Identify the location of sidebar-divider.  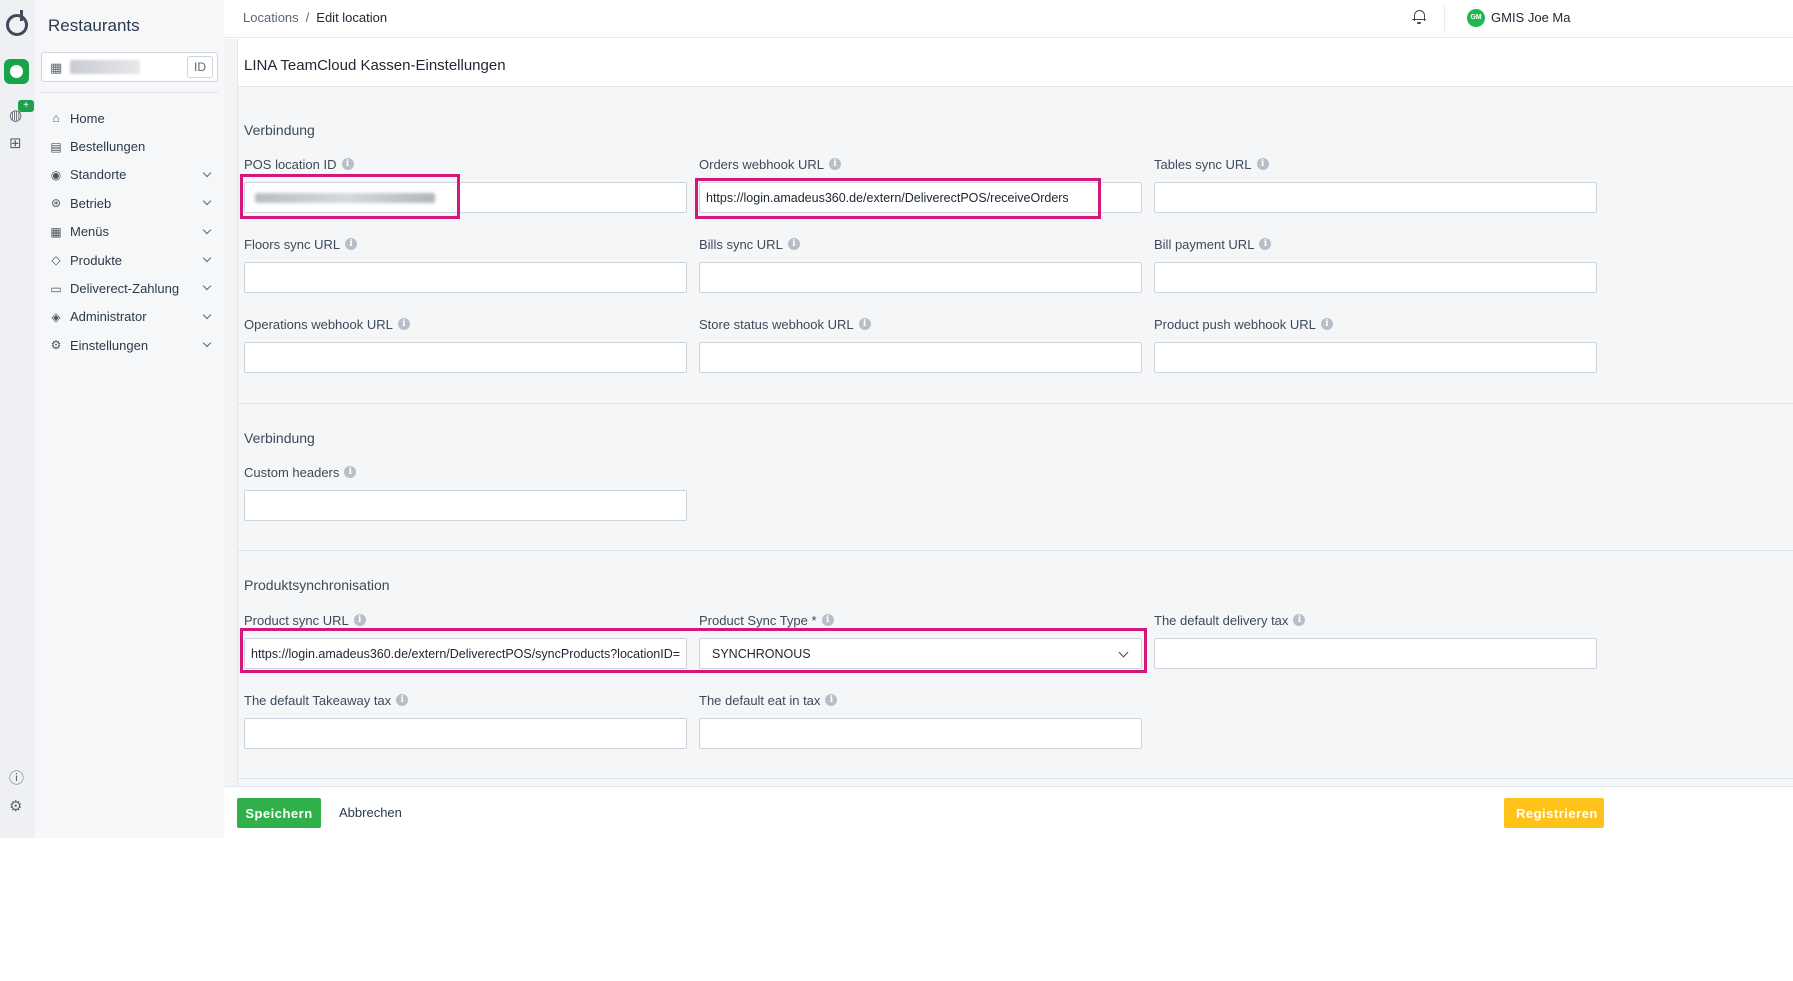
(129, 92).